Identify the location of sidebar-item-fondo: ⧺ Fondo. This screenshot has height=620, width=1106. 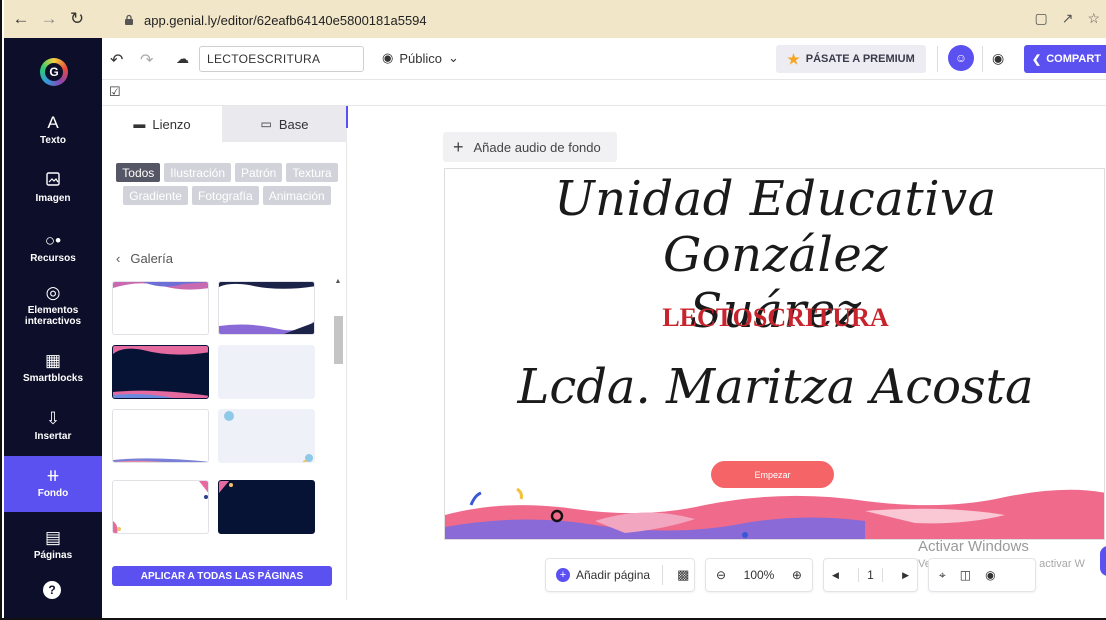
(53, 484).